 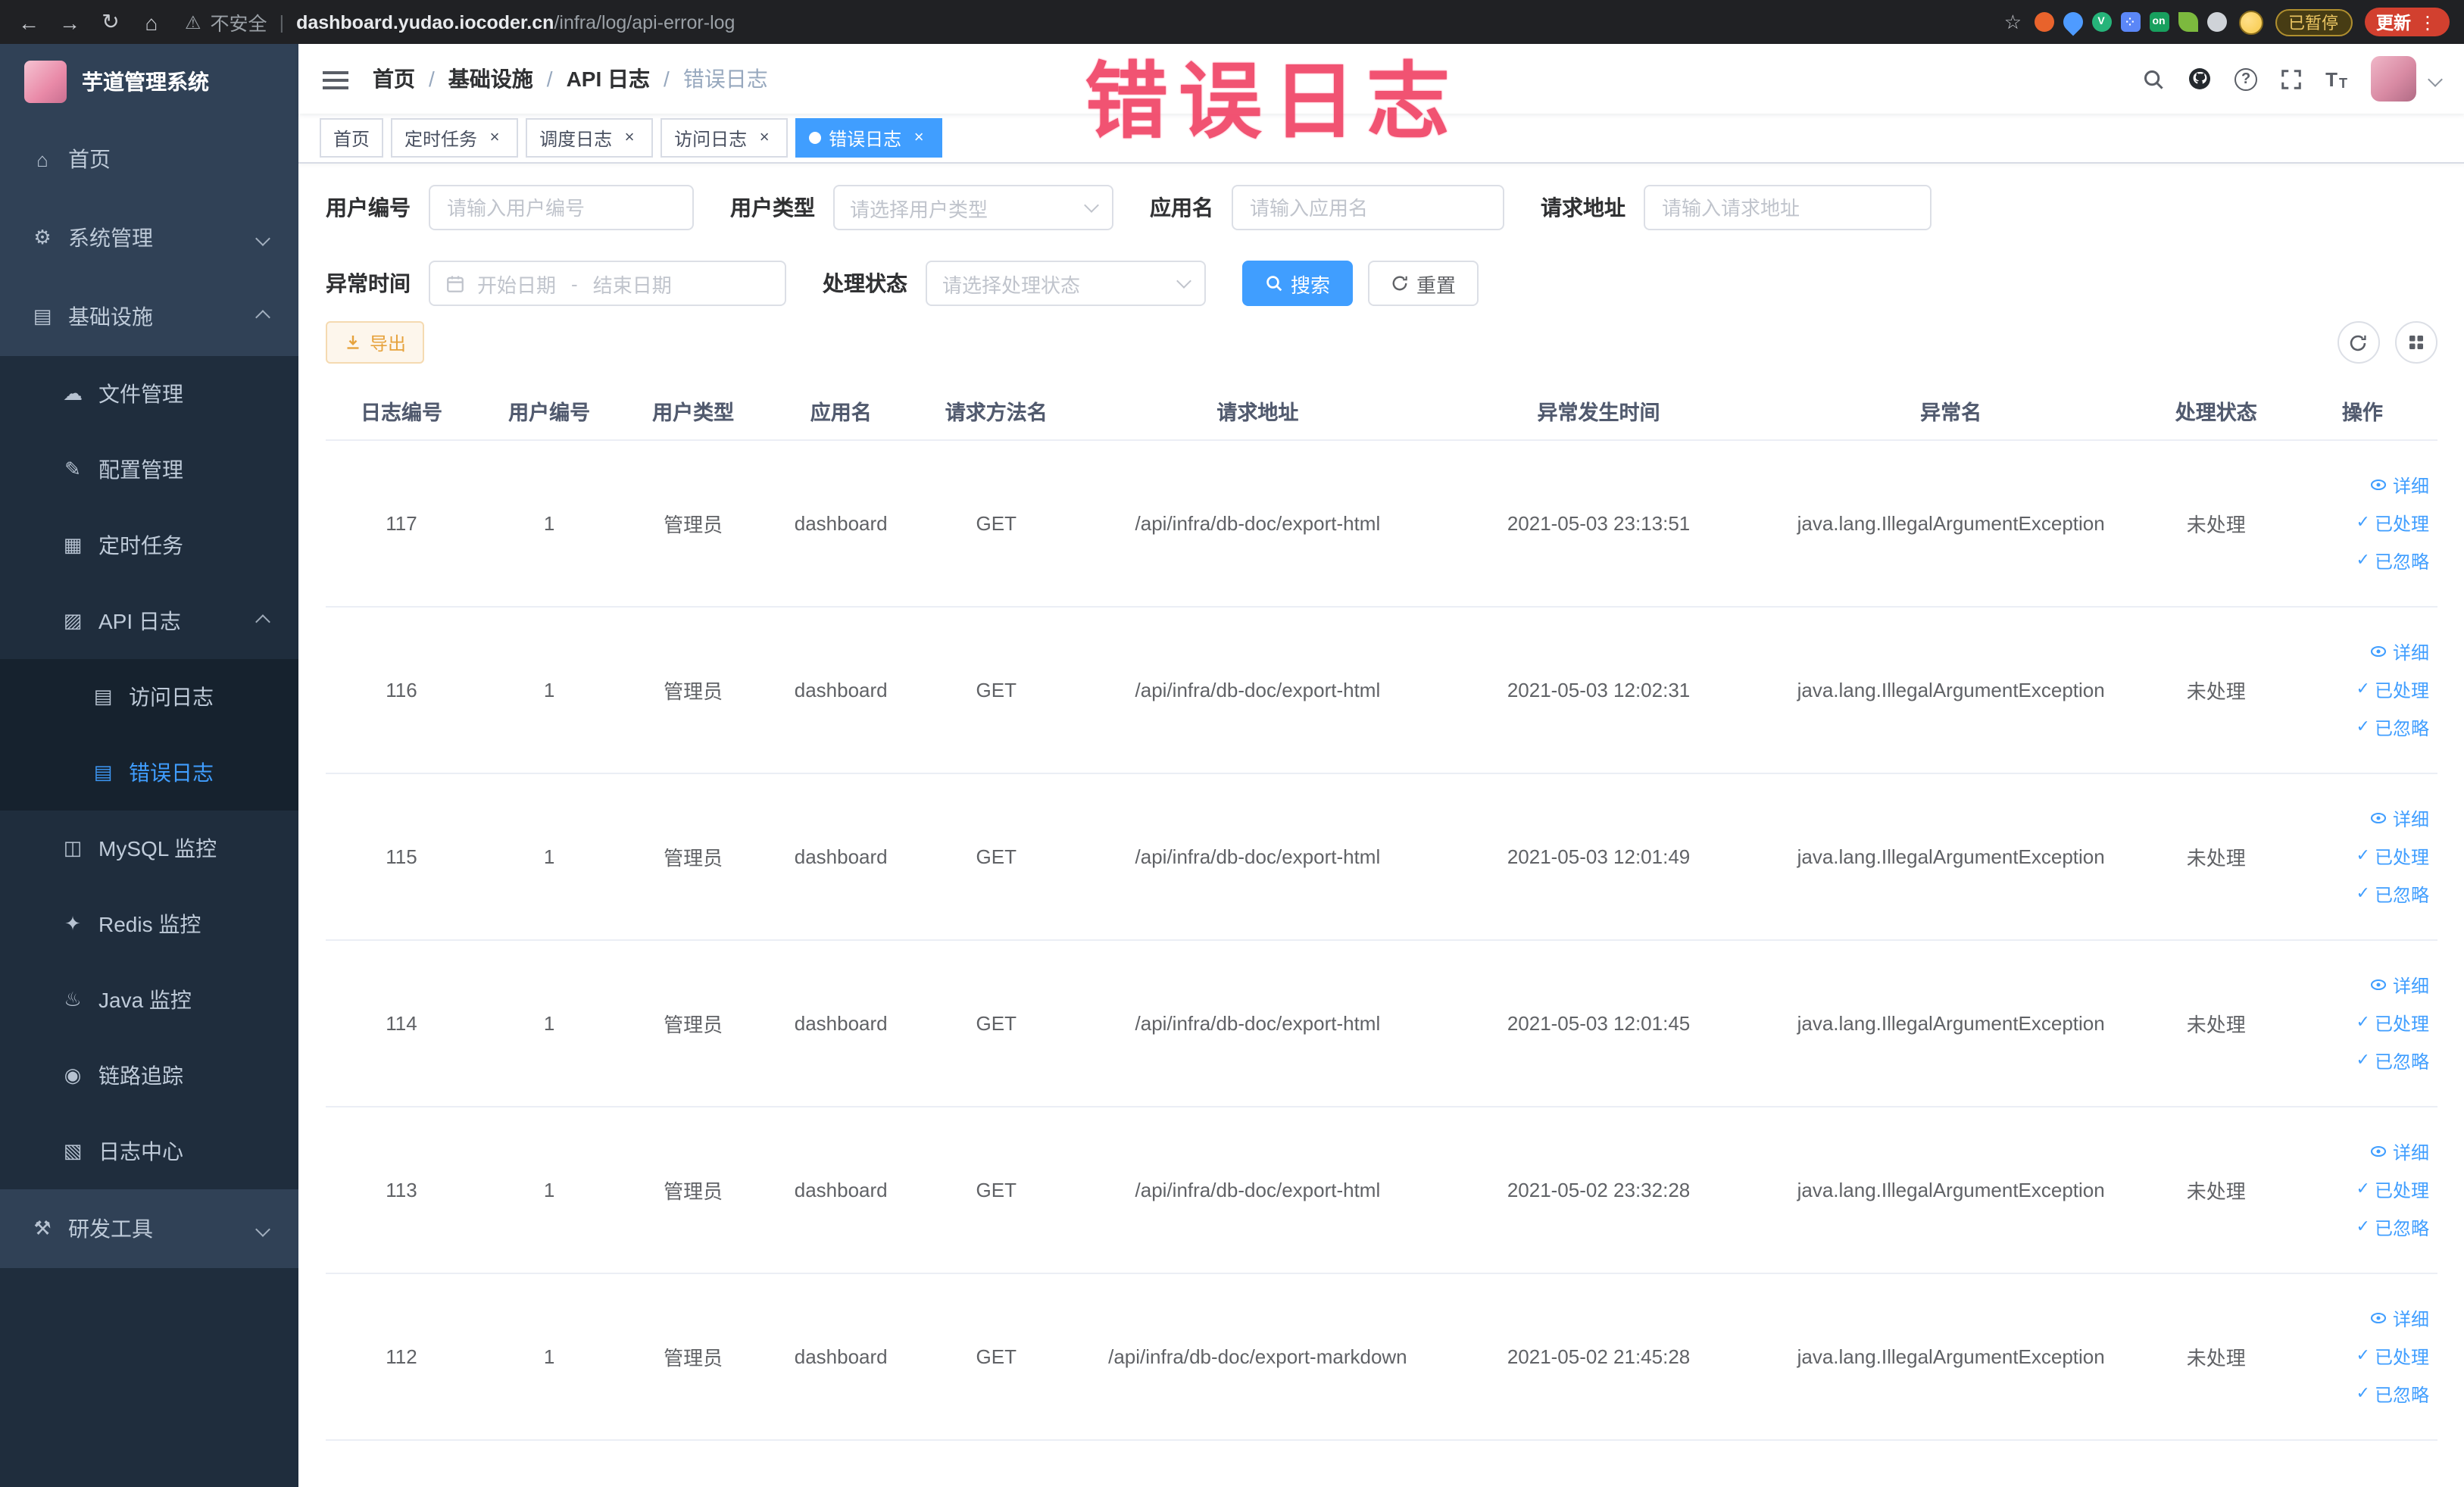 What do you see at coordinates (110, 1229) in the screenshot?
I see `sidebar-item-label: 研发工具` at bounding box center [110, 1229].